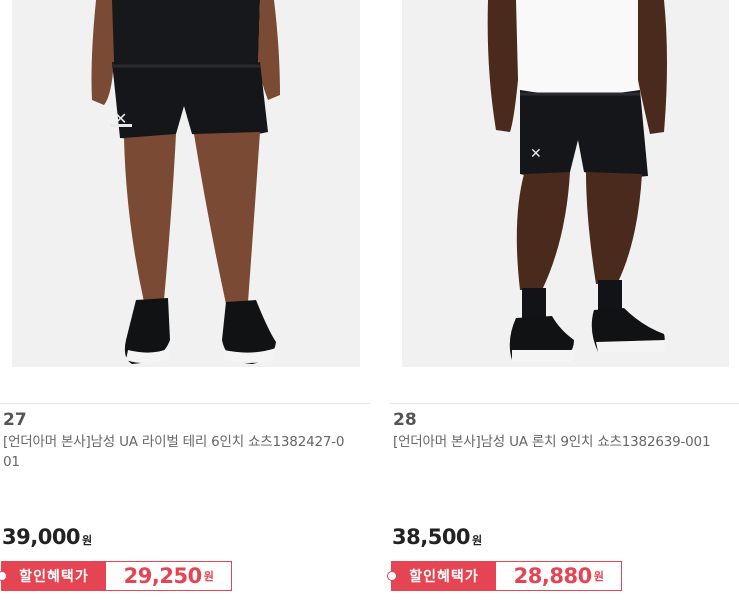 The width and height of the screenshot is (739, 600). Describe the element at coordinates (163, 576) in the screenshot. I see `discount-price-value: 29,250` at that location.